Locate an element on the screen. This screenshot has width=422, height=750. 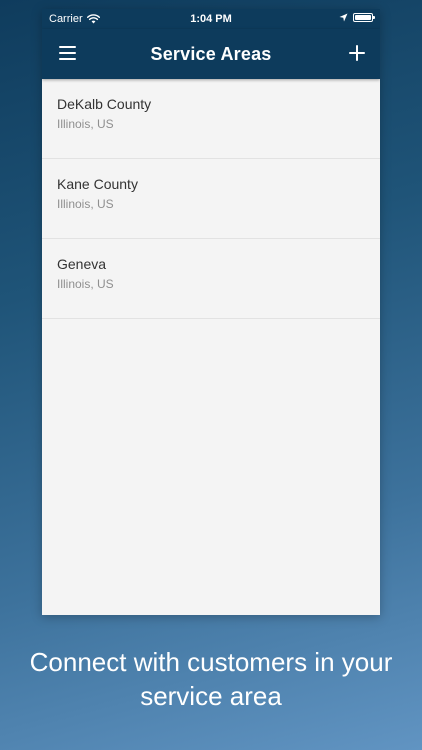
list-item: Kane County Illinois, US is located at coordinates (211, 199).